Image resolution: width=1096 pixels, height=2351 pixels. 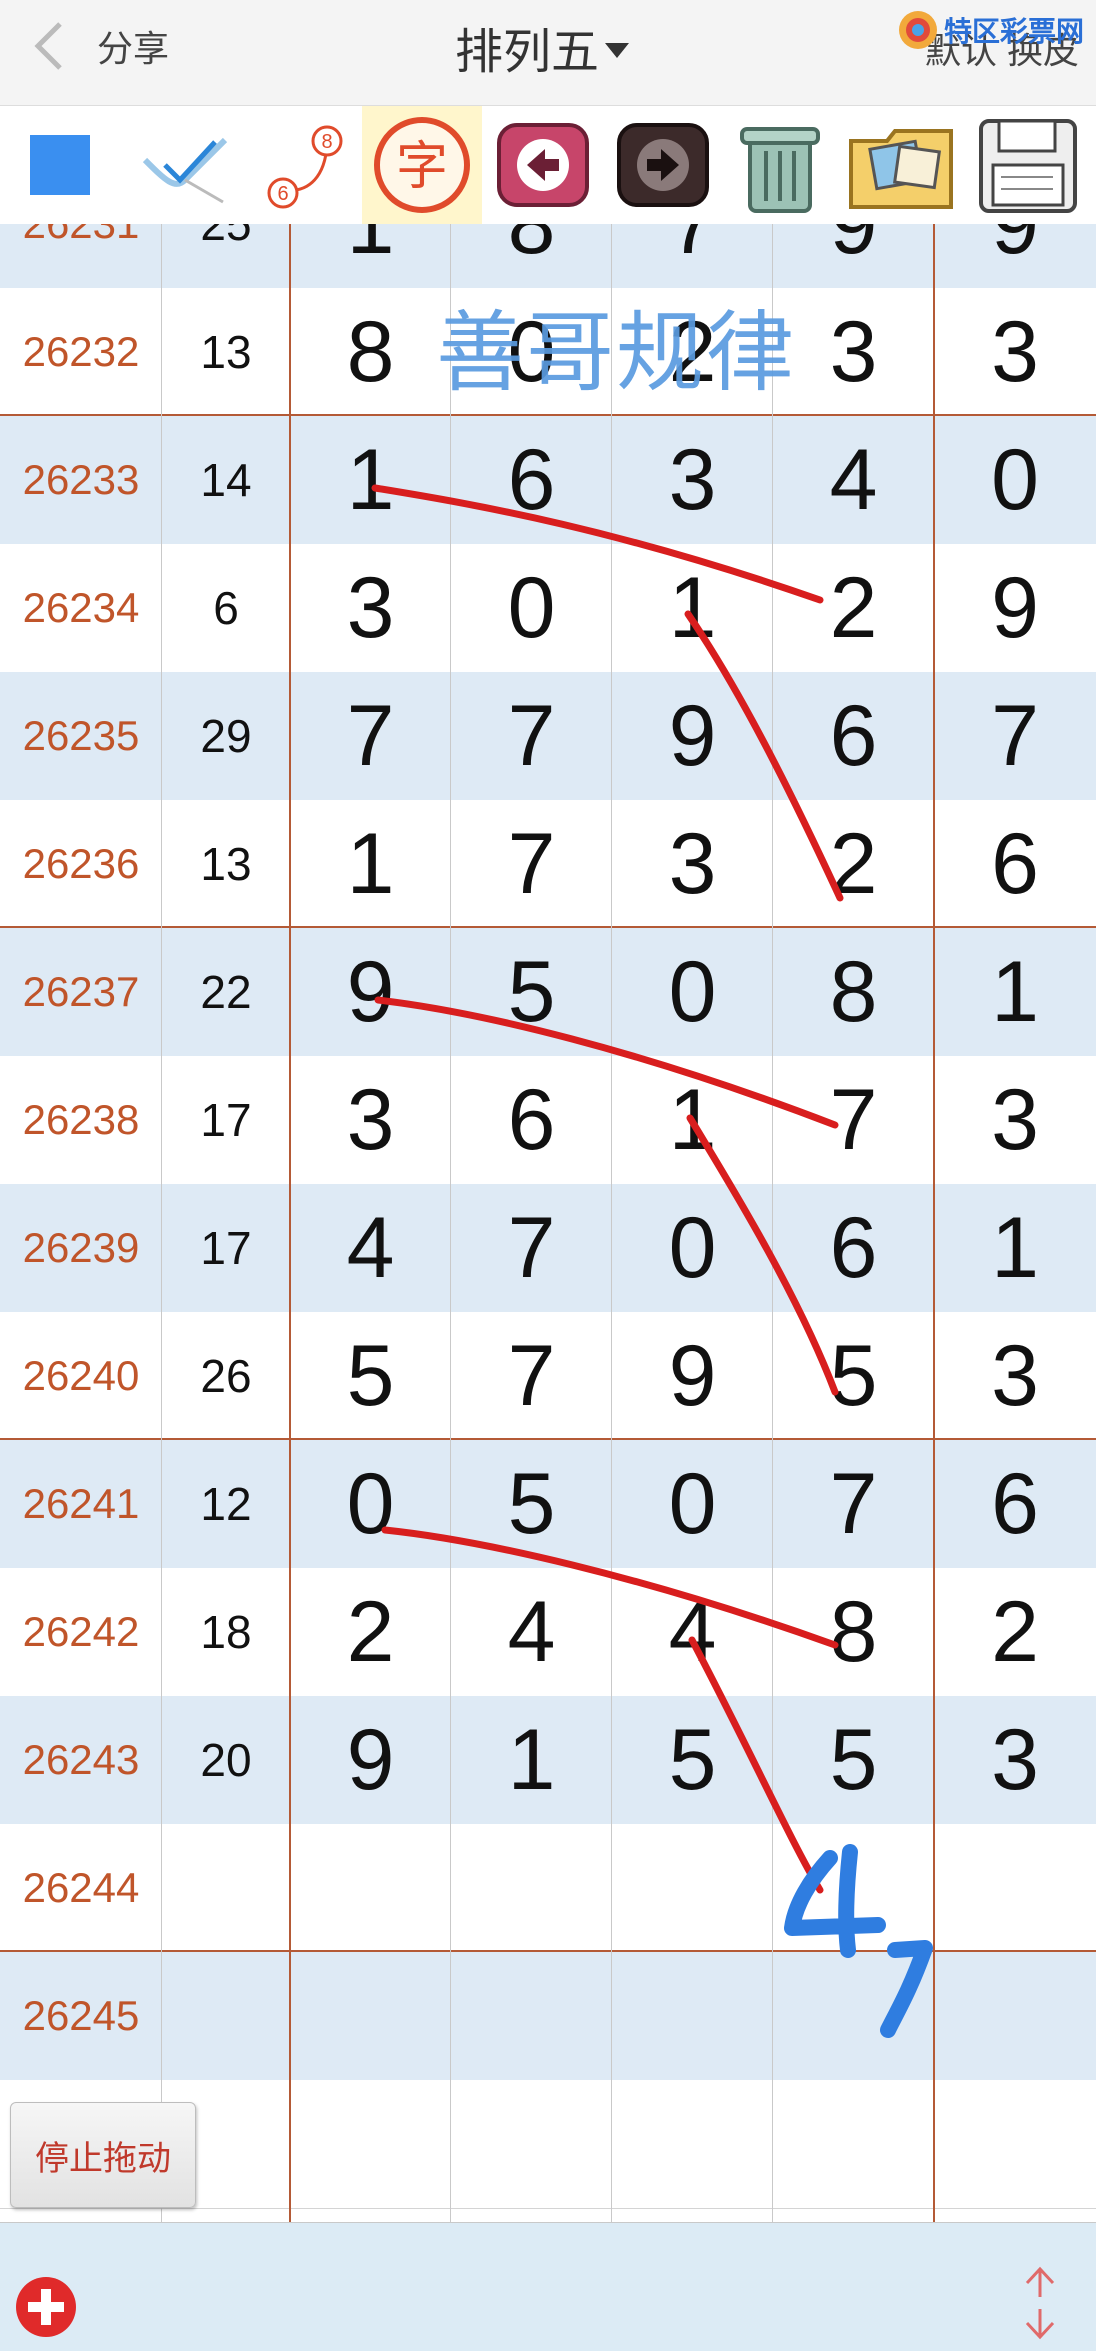 What do you see at coordinates (103, 2155) in the screenshot?
I see `stop-dragging-button: 停止拖动` at bounding box center [103, 2155].